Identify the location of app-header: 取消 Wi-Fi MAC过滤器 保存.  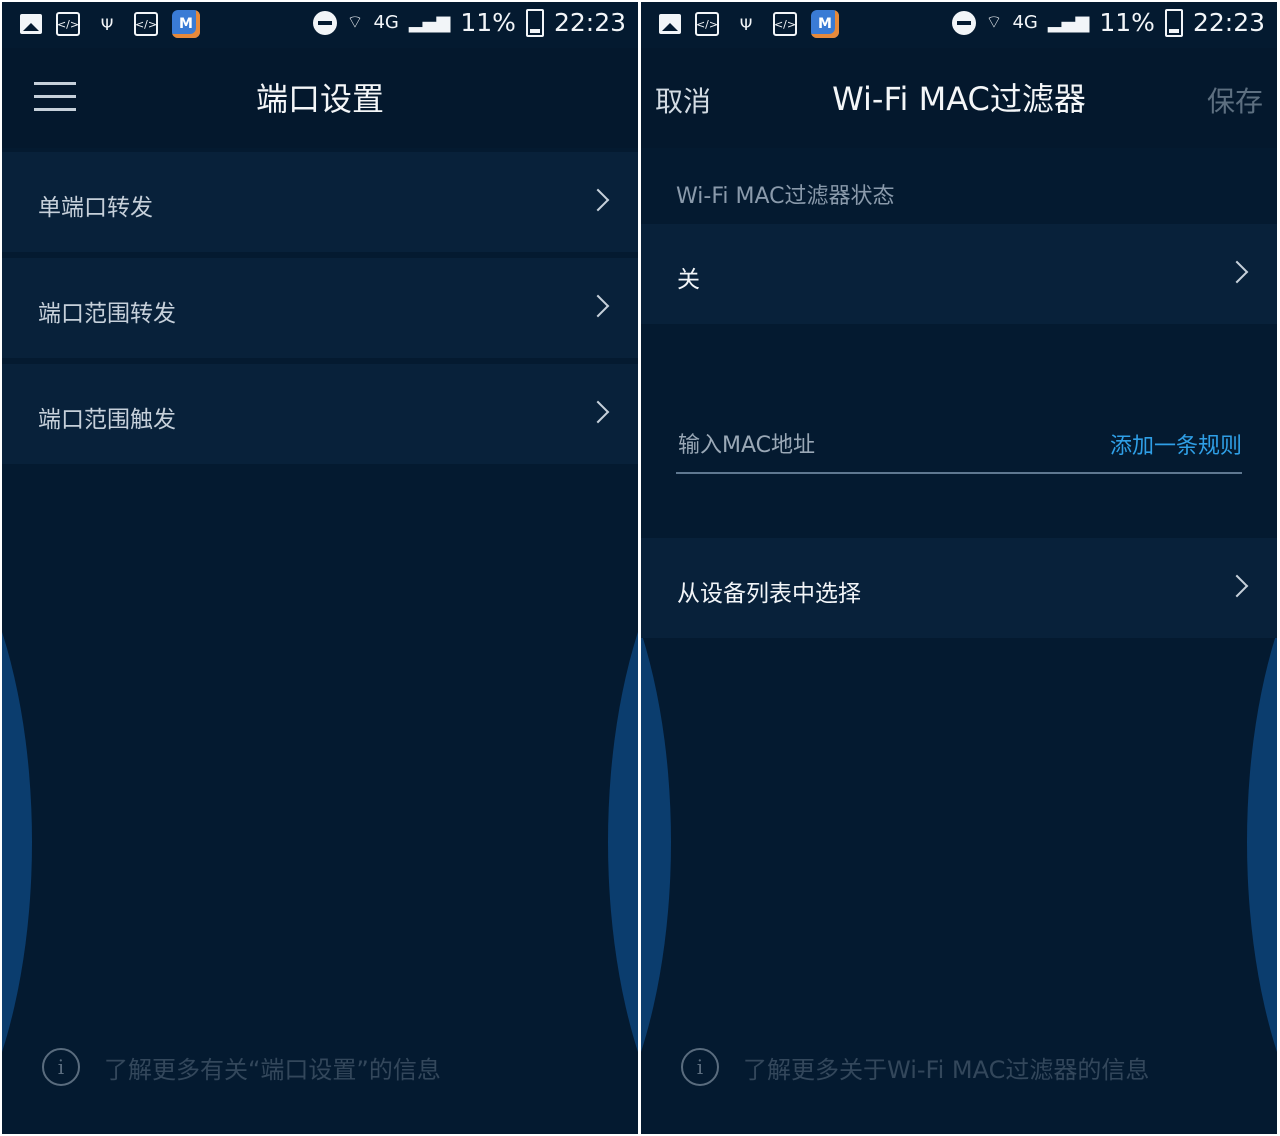
(959, 98).